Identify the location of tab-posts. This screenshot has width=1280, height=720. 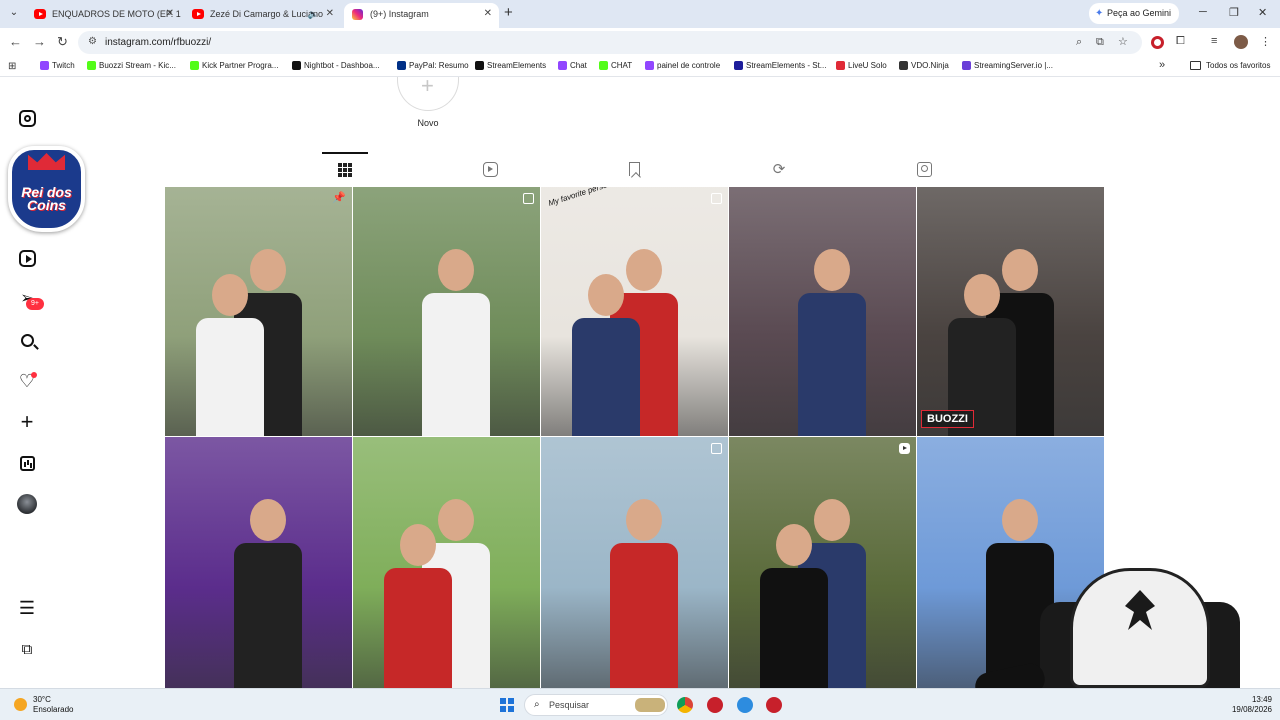
(345, 169).